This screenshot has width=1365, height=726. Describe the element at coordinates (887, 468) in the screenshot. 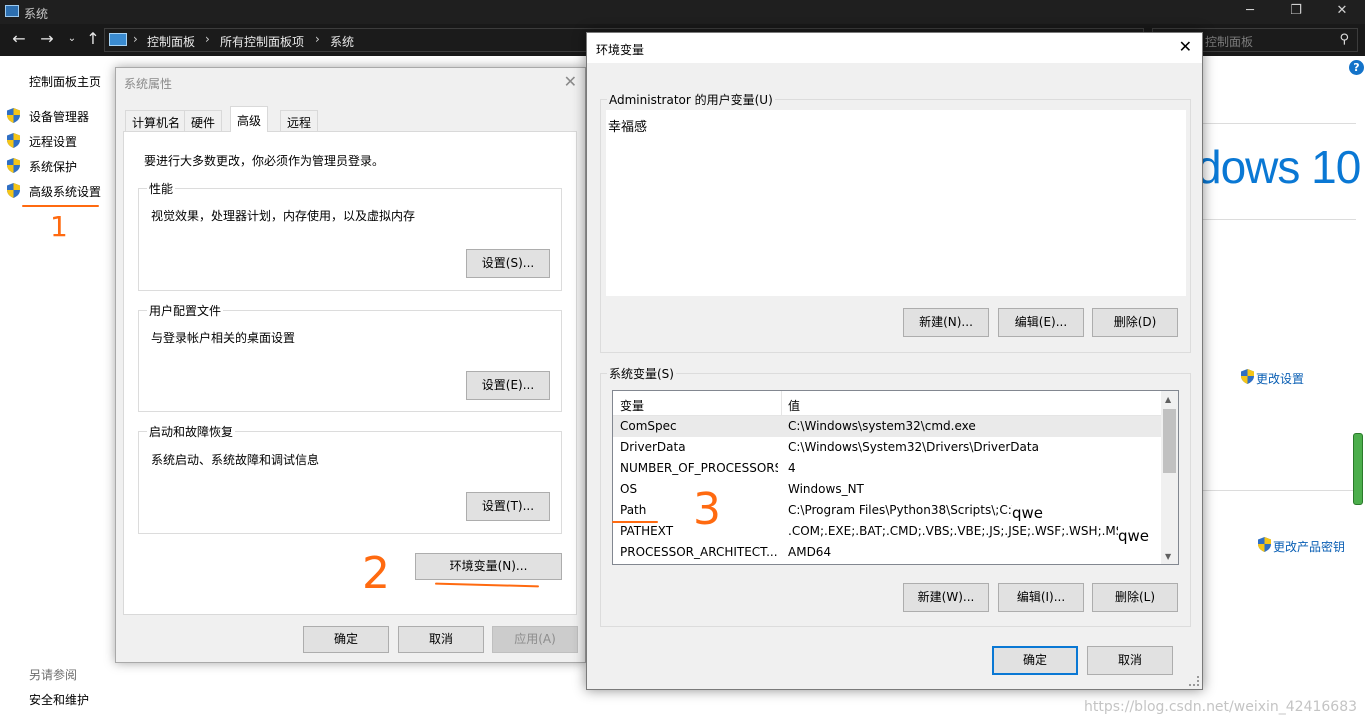

I see `table-row: NUMBER_OF_PROCESSORS 4` at that location.